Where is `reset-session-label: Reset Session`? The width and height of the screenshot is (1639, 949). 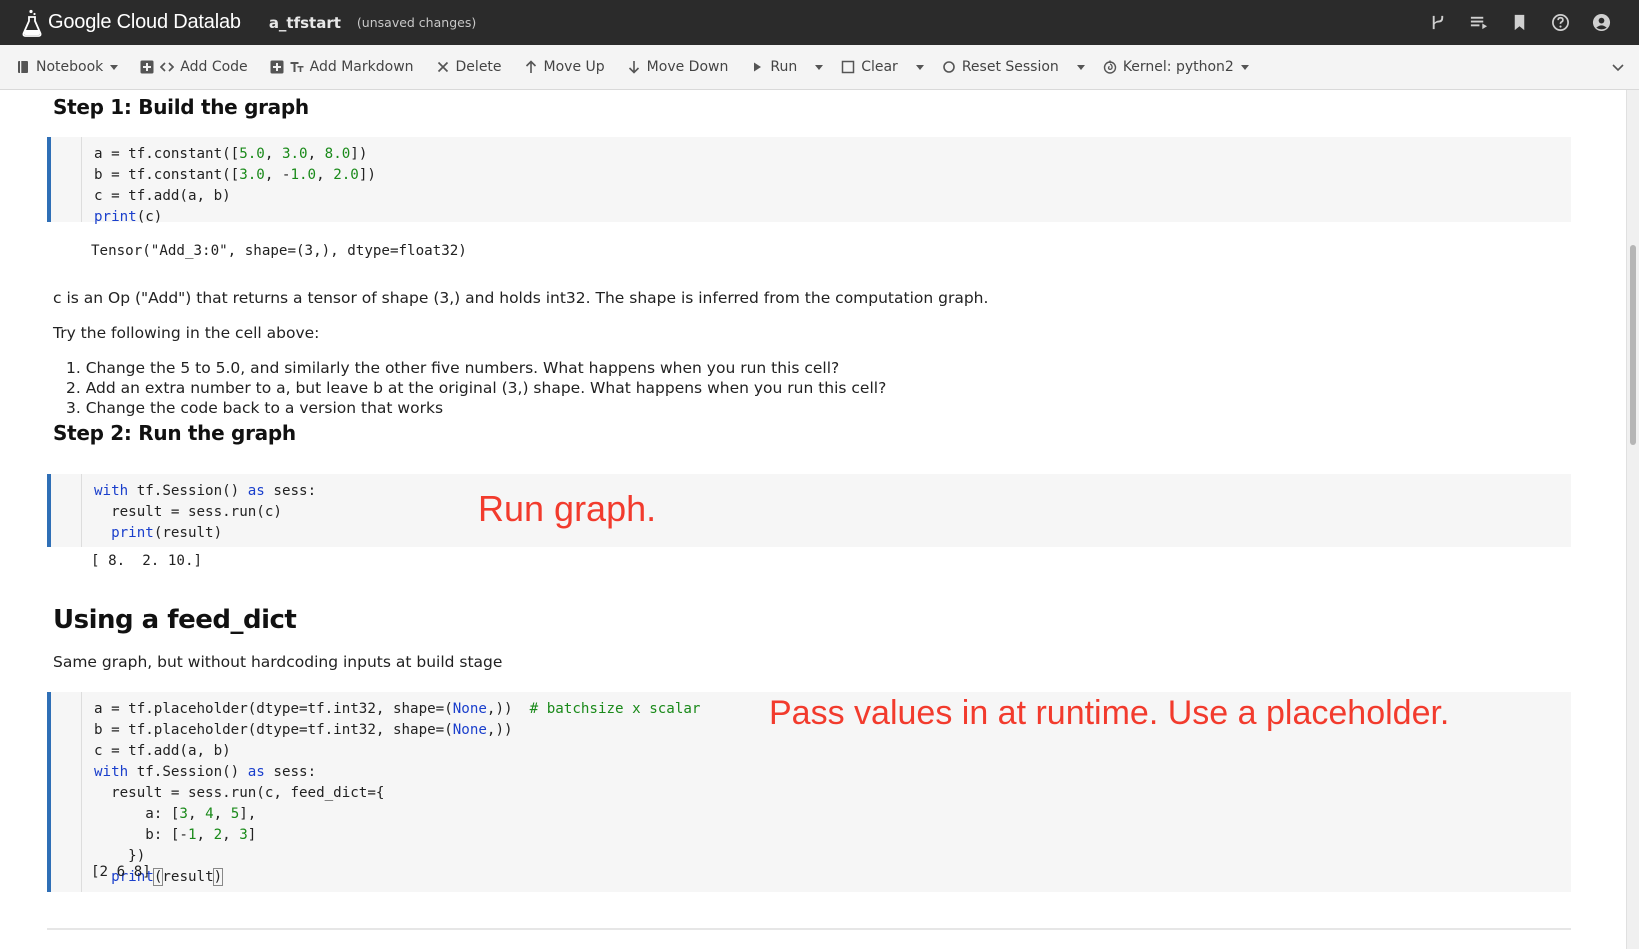 reset-session-label: Reset Session is located at coordinates (1010, 67).